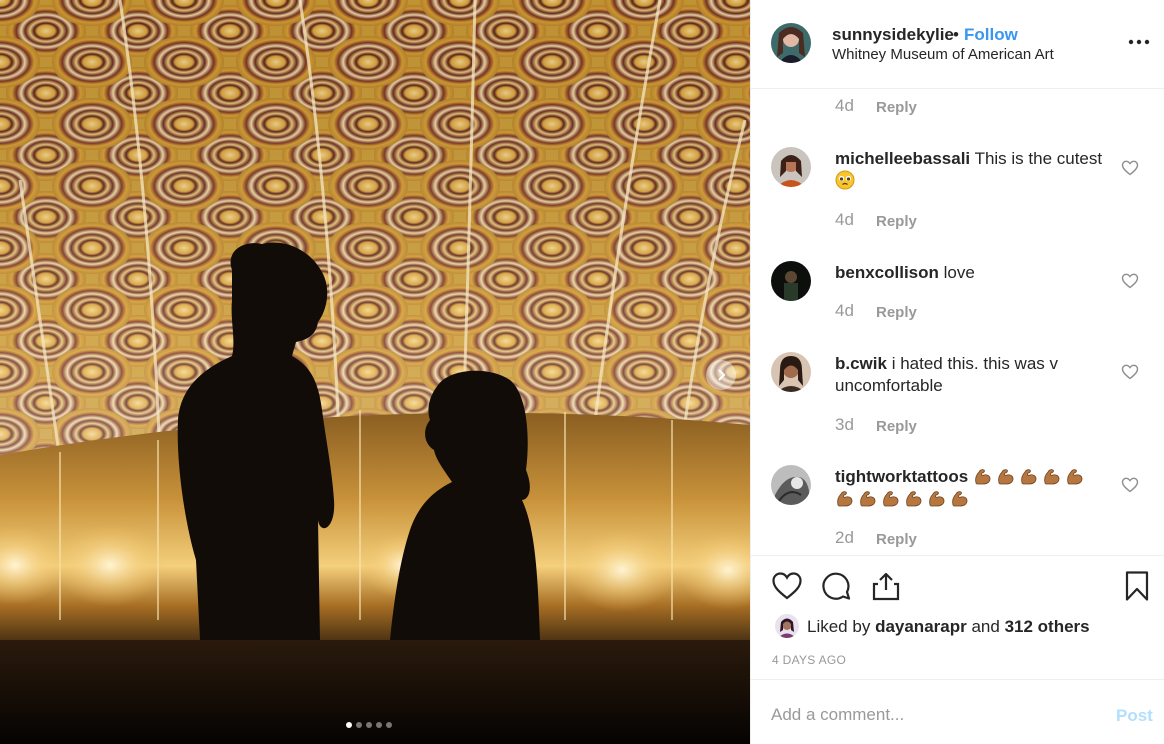 Image resolution: width=1164 pixels, height=744 pixels. Describe the element at coordinates (845, 180) in the screenshot. I see `pleading-face-emoji` at that location.